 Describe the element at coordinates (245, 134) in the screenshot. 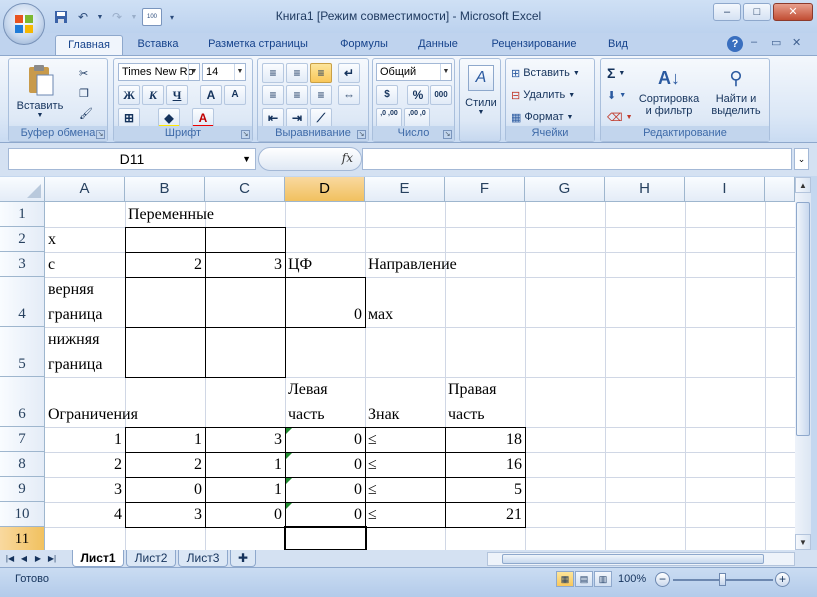

I see `font-launcher-icon: ↘` at that location.